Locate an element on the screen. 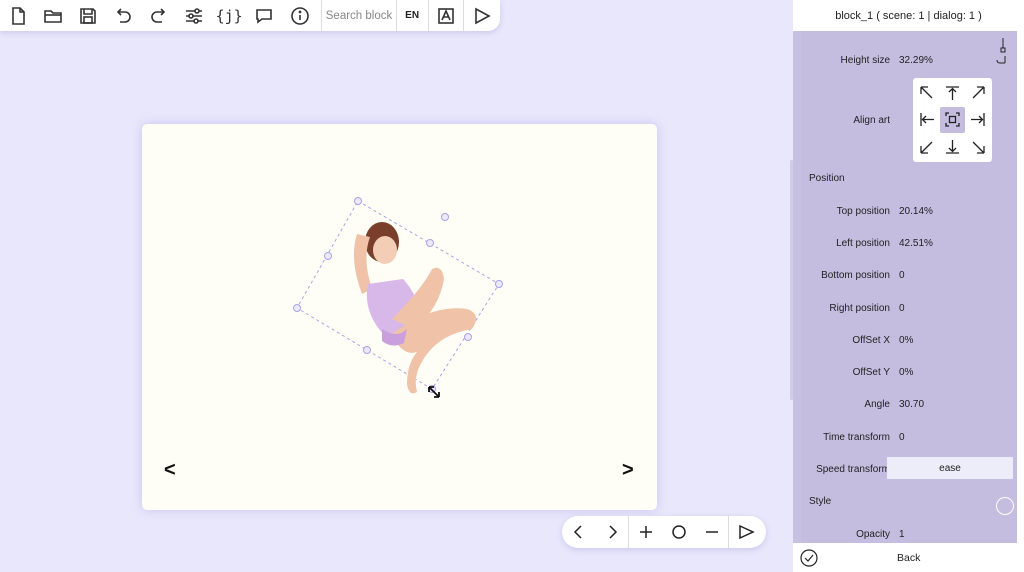 The image size is (1024, 572). undo-icon is located at coordinates (123, 15).